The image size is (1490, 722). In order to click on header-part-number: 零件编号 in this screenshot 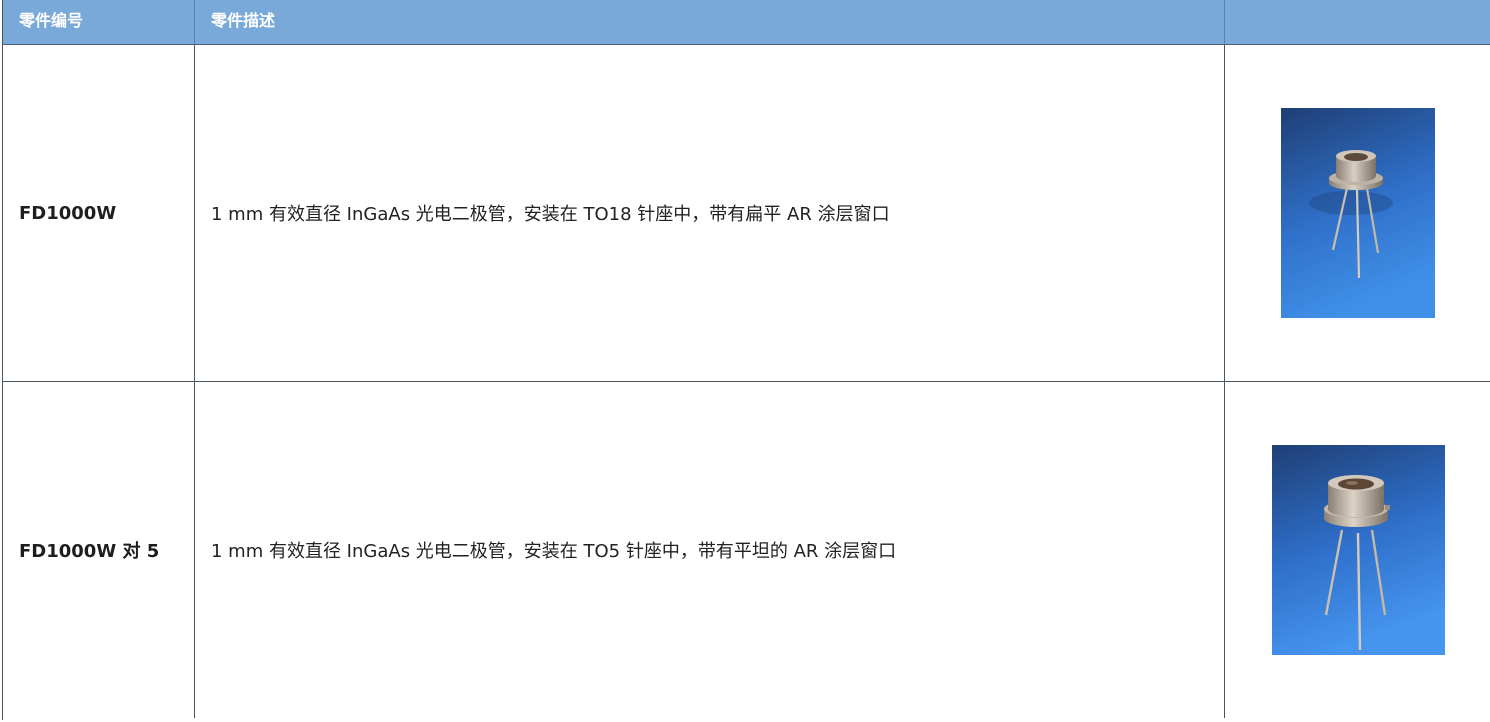, I will do `click(51, 20)`.